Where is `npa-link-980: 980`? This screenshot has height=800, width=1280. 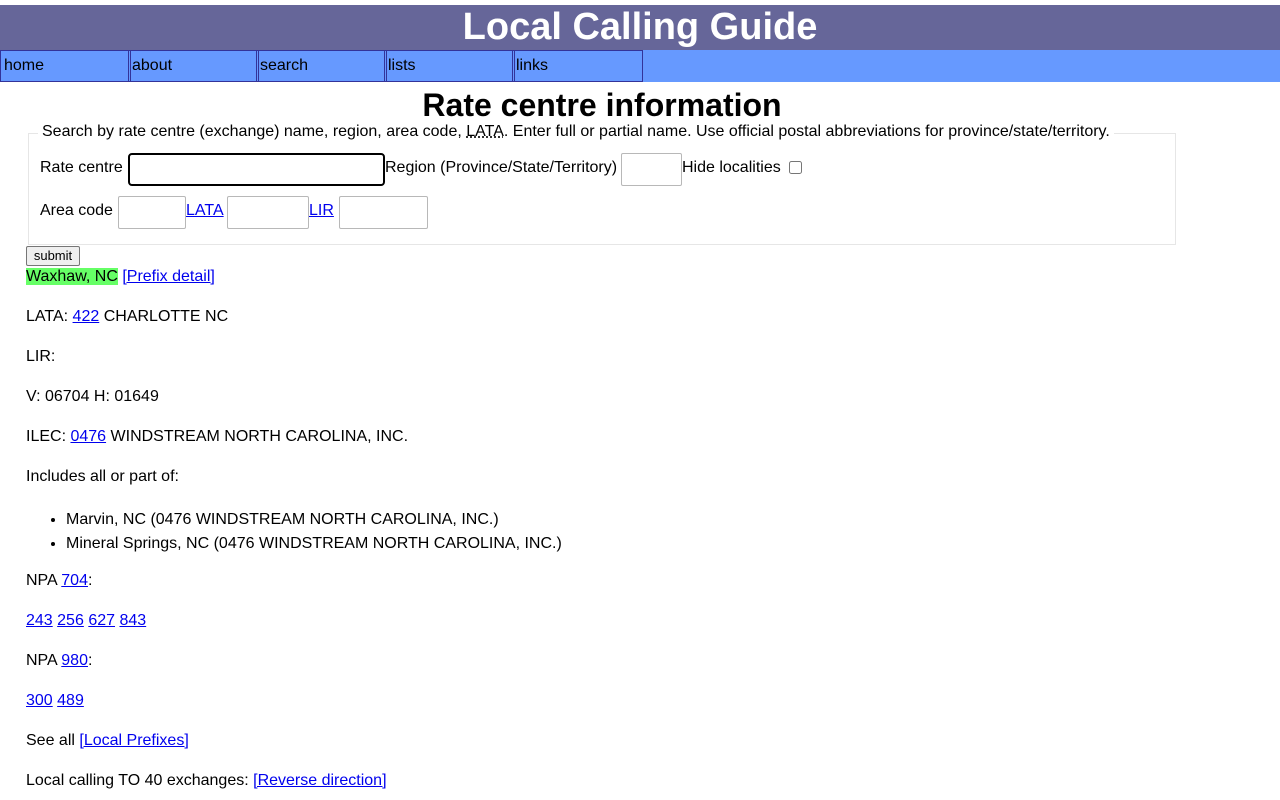
npa-link-980: 980 is located at coordinates (74, 660).